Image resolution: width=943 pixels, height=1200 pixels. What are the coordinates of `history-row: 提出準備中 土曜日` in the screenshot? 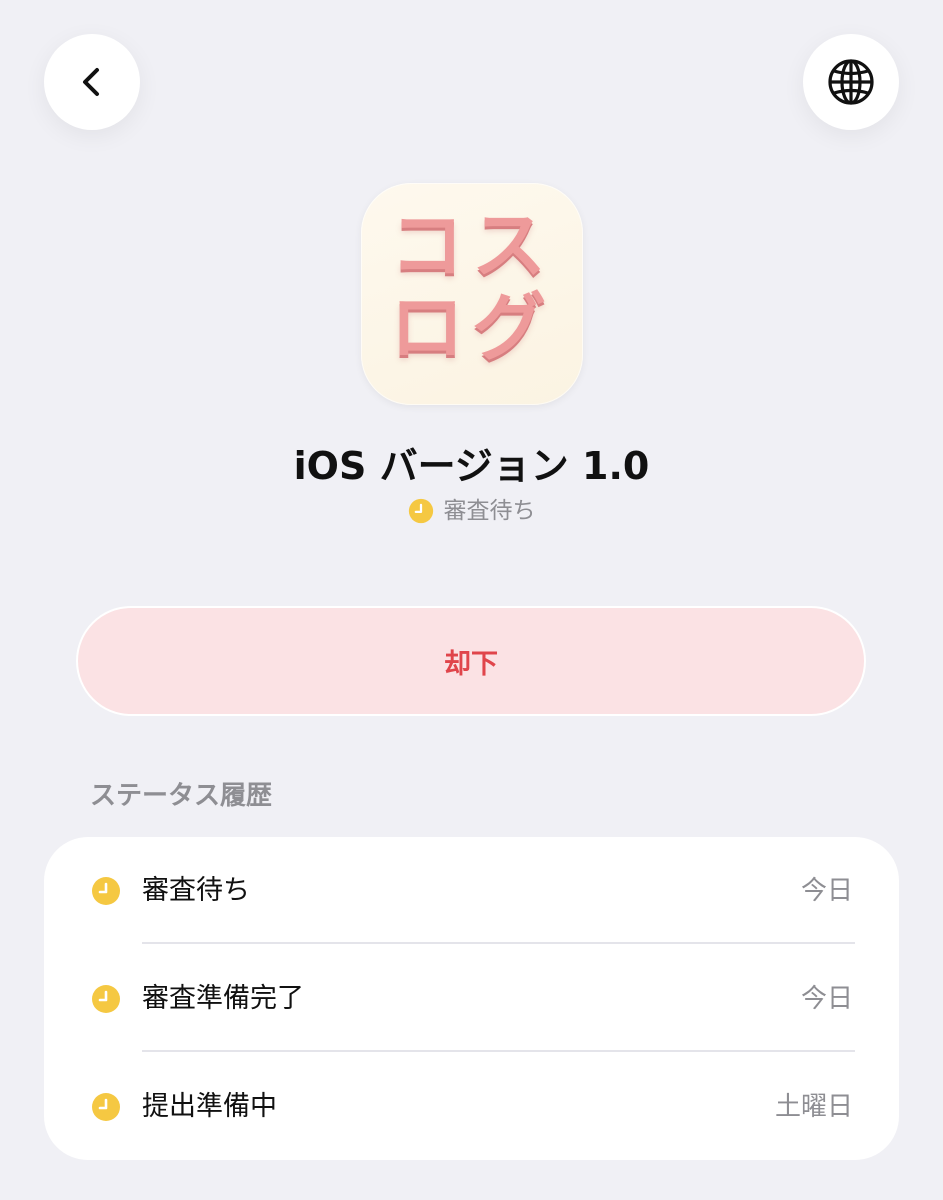 It's located at (471, 1106).